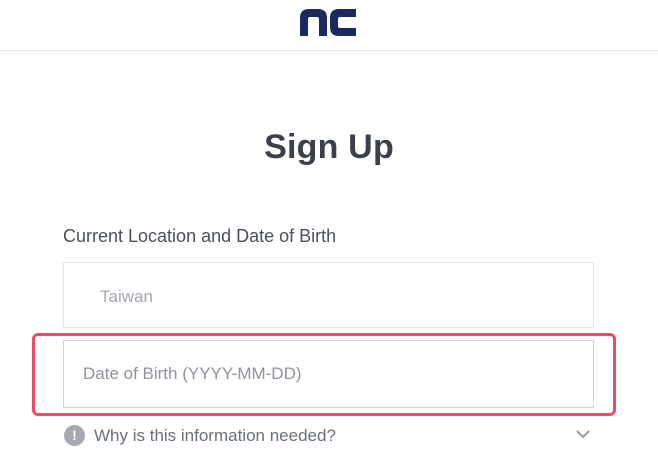  Describe the element at coordinates (328, 295) in the screenshot. I see `country-field: Taiwan` at that location.